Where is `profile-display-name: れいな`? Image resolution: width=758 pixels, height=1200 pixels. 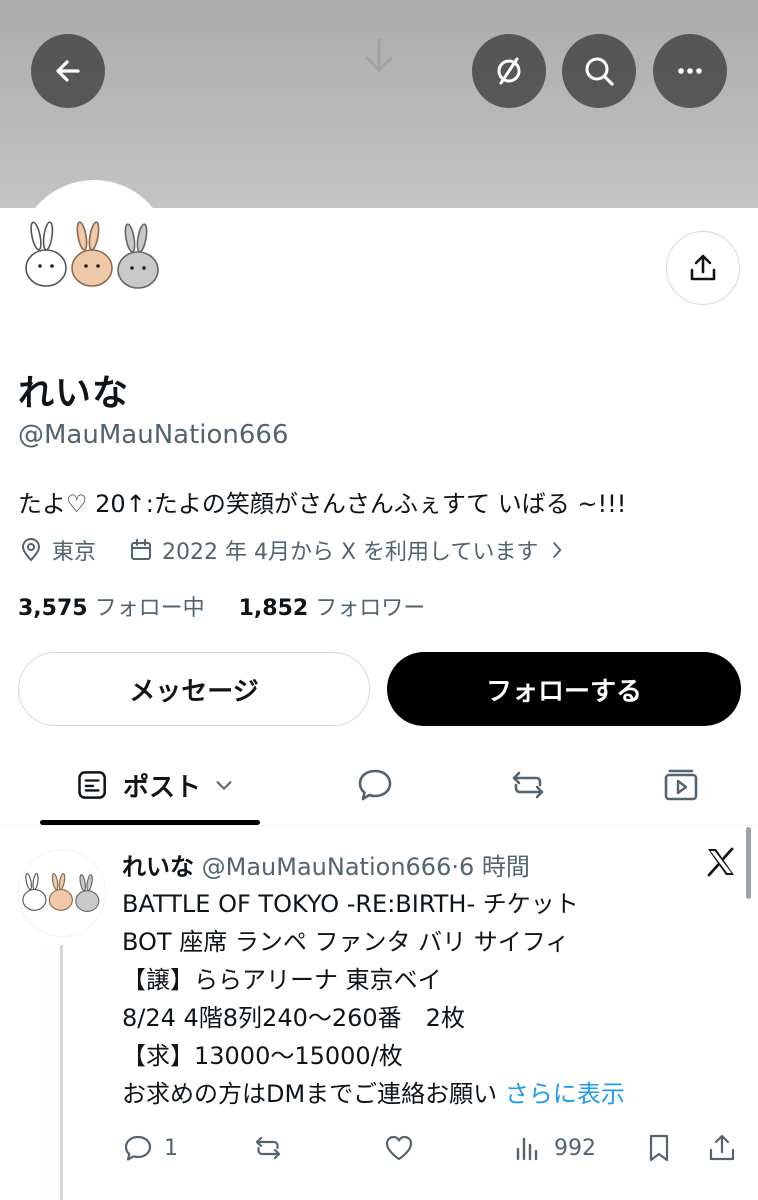 profile-display-name: れいな is located at coordinates (74, 393).